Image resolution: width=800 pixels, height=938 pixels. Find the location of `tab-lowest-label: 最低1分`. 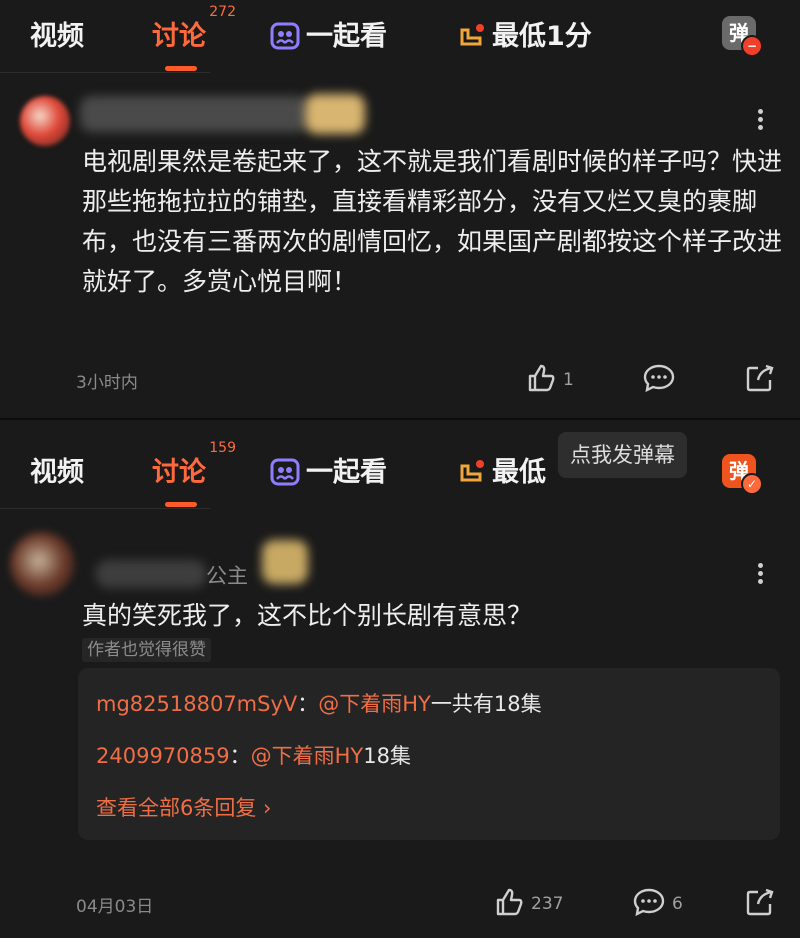

tab-lowest-label: 最低1分 is located at coordinates (542, 36).